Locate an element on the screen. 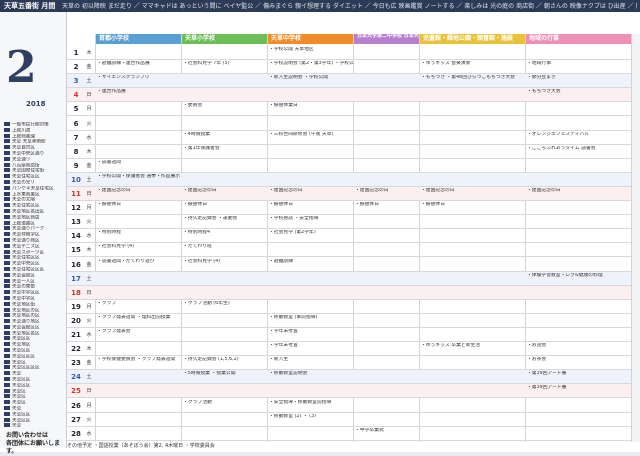 Image resolution: width=640 pixels, height=456 pixels. event-cell: ・お話会 is located at coordinates (537, 346).